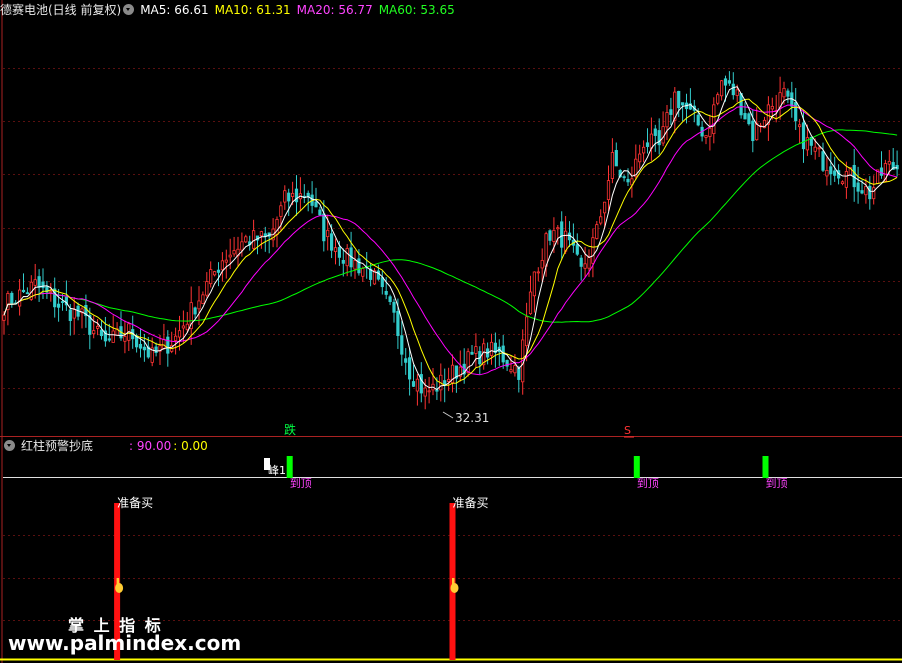 The width and height of the screenshot is (902, 663). I want to click on top-signal-label: 到顶, so click(777, 483).